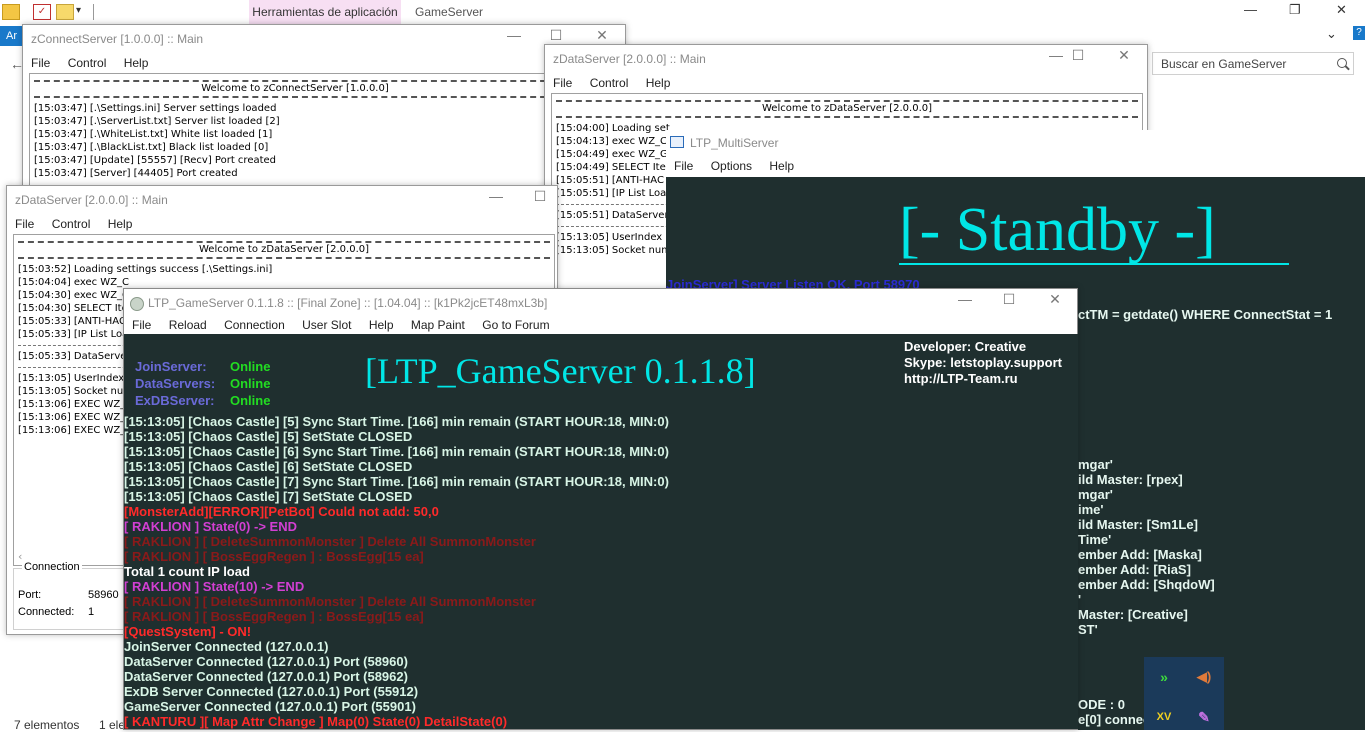  What do you see at coordinates (1359, 33) in the screenshot?
I see `help-icon: ?` at bounding box center [1359, 33].